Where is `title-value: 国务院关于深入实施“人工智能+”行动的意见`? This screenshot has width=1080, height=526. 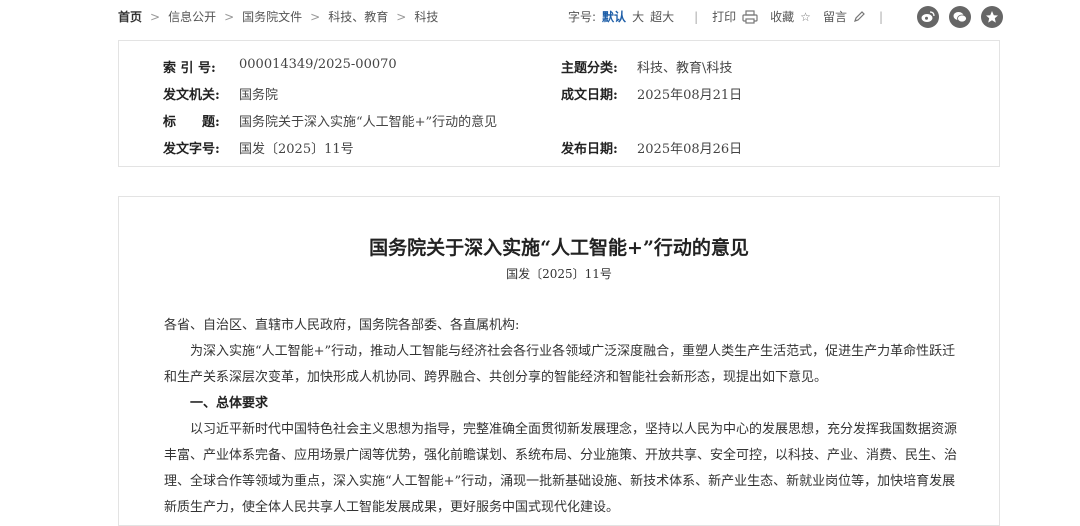 title-value: 国务院关于深入实施“人工智能+”行动的意见 is located at coordinates (368, 122).